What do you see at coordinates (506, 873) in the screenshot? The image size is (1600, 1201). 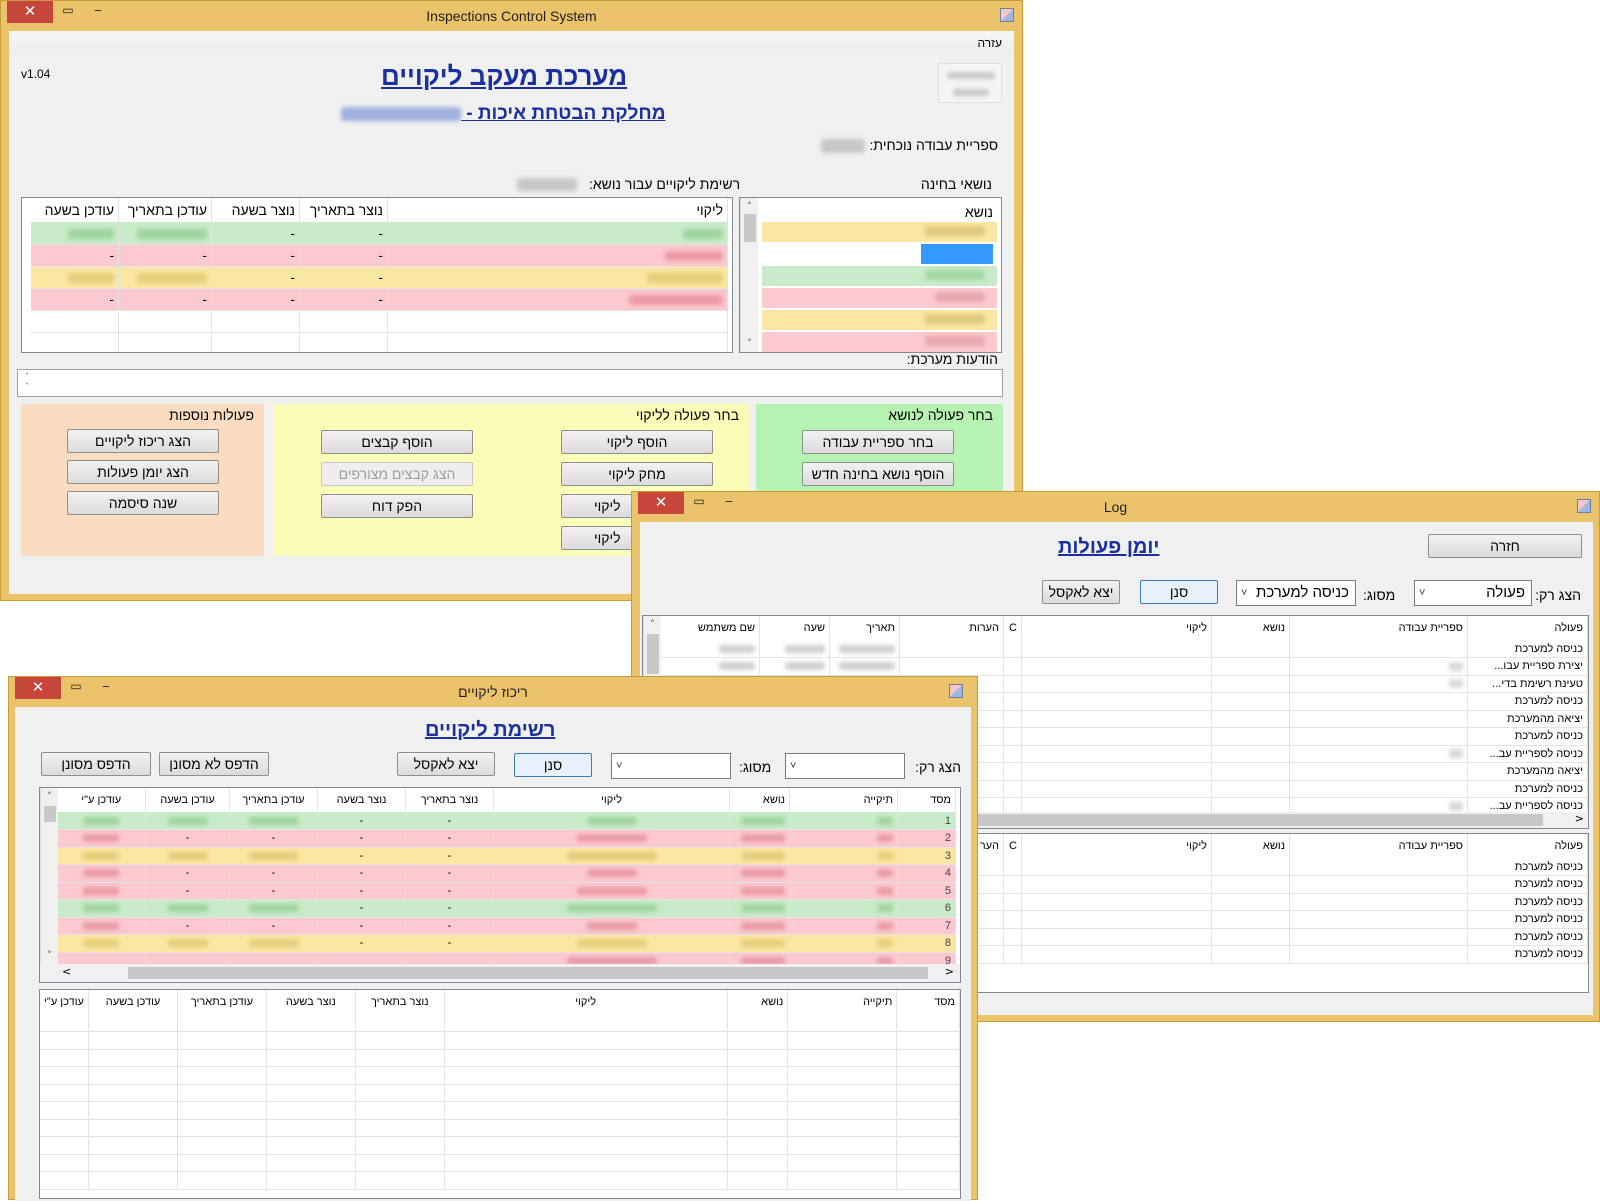 I see `summary-row: 4----` at bounding box center [506, 873].